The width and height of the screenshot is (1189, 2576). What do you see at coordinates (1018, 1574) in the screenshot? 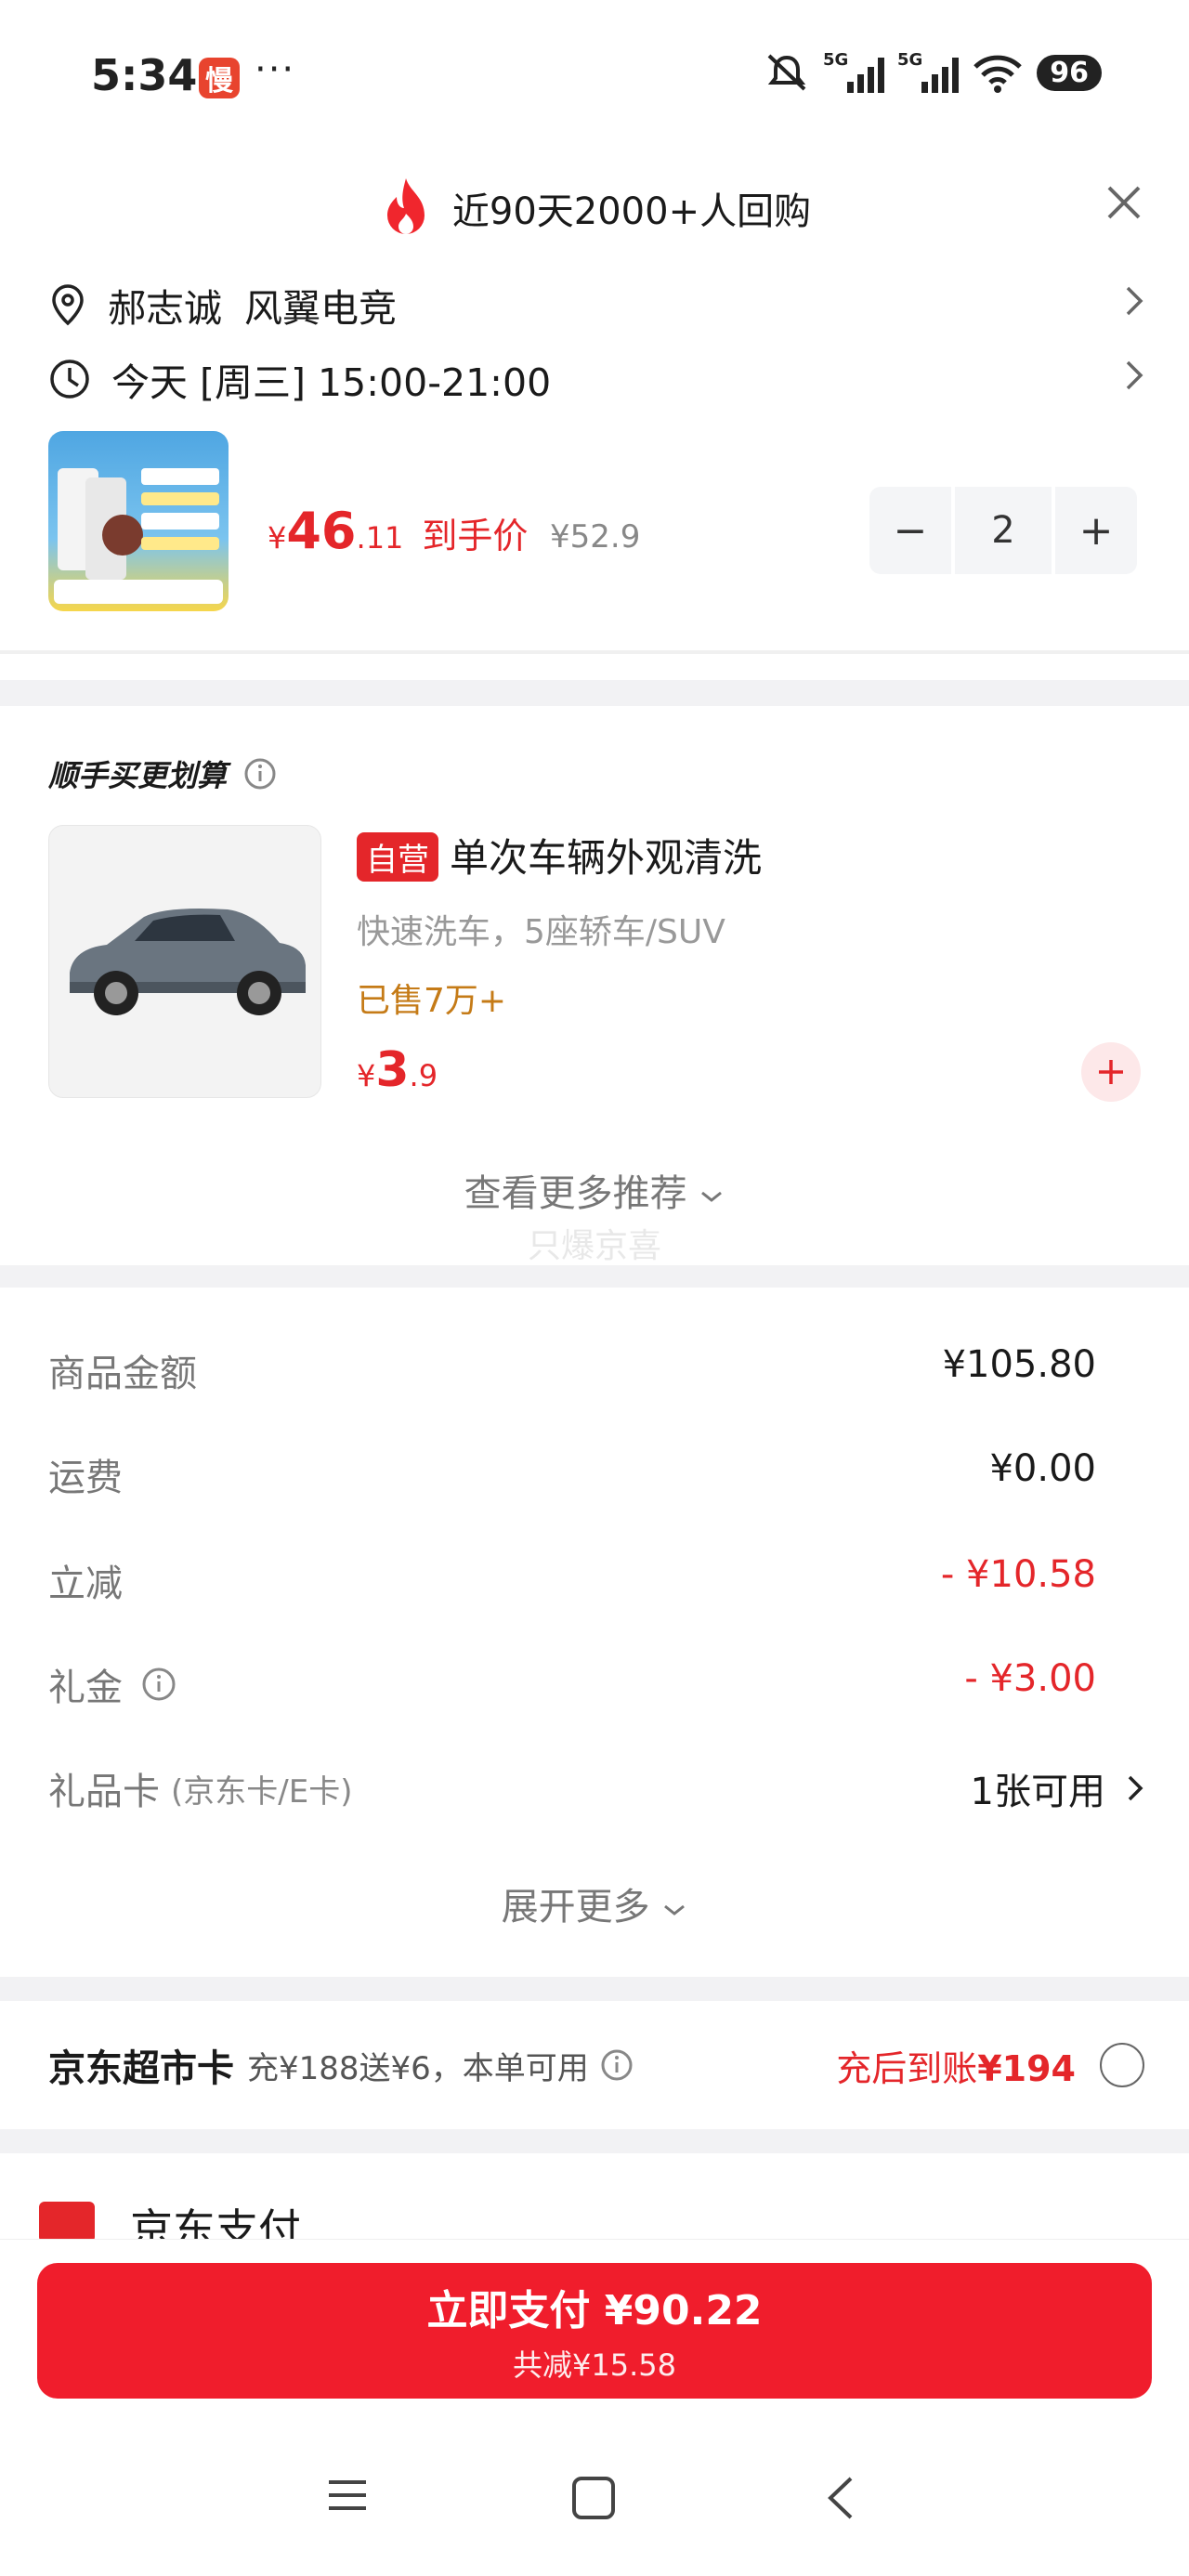
I see `summary-value: - ¥10.58` at bounding box center [1018, 1574].